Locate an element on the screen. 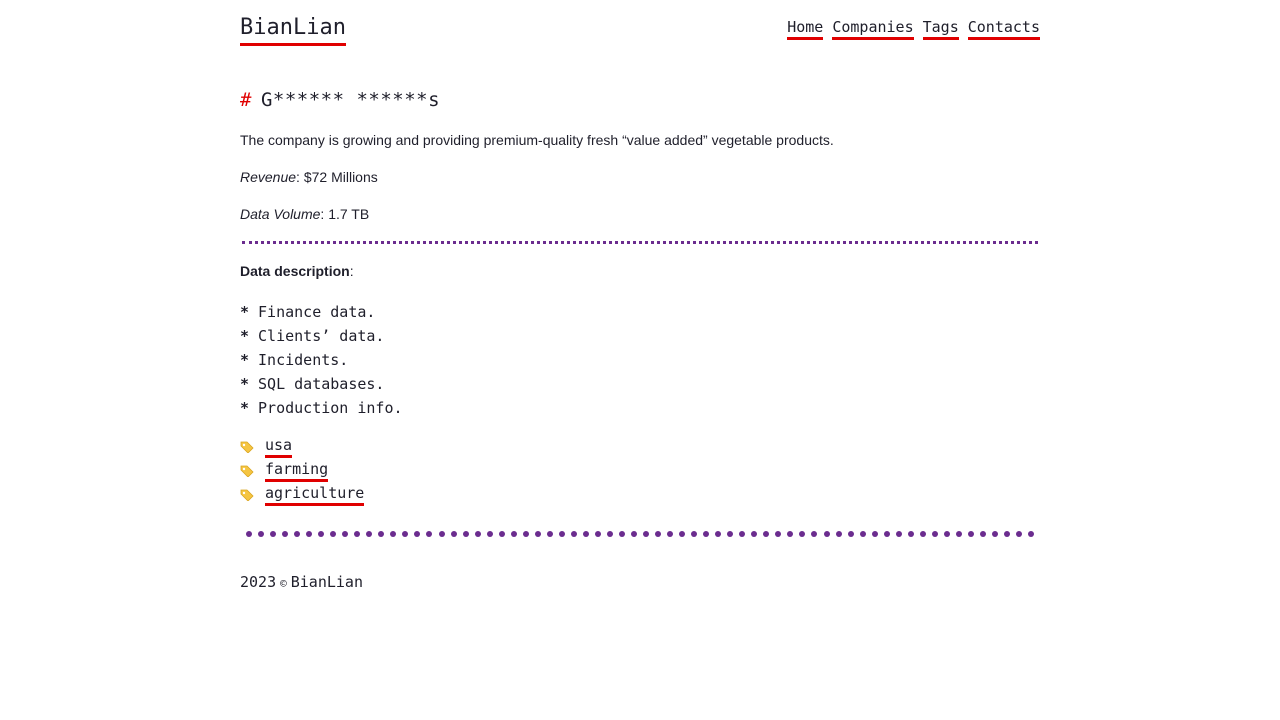 The width and height of the screenshot is (1280, 720). tag-item: farming is located at coordinates (640, 471).